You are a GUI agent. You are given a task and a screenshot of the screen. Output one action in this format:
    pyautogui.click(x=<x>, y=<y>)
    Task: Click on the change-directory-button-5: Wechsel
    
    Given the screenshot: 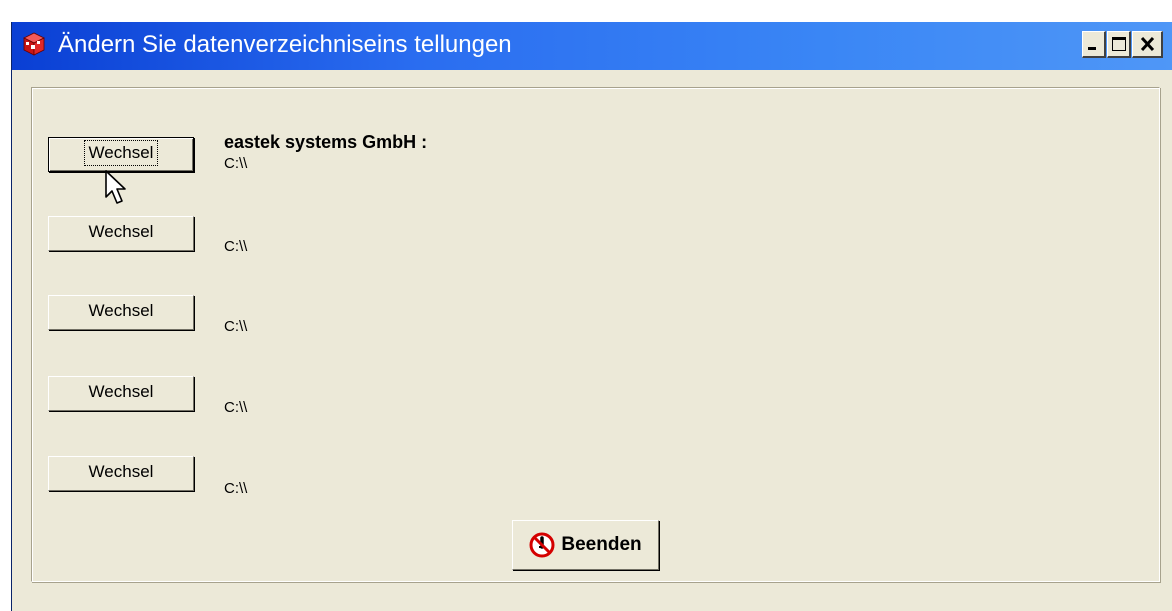 What is the action you would take?
    pyautogui.click(x=121, y=473)
    